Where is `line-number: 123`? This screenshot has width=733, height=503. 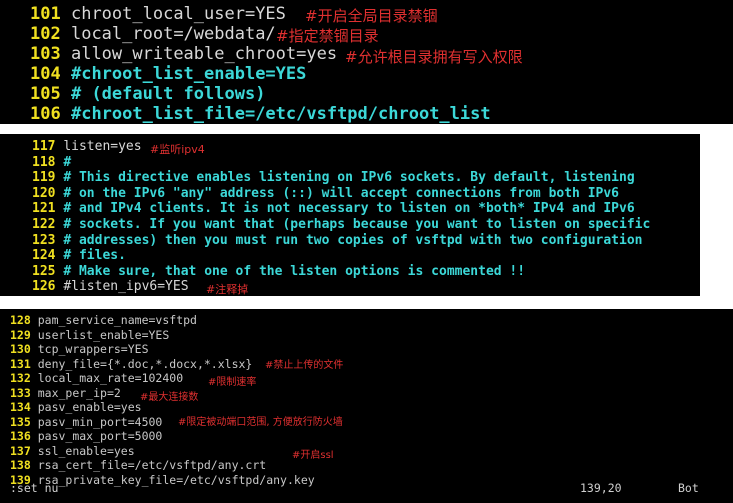 line-number: 123 is located at coordinates (44, 240).